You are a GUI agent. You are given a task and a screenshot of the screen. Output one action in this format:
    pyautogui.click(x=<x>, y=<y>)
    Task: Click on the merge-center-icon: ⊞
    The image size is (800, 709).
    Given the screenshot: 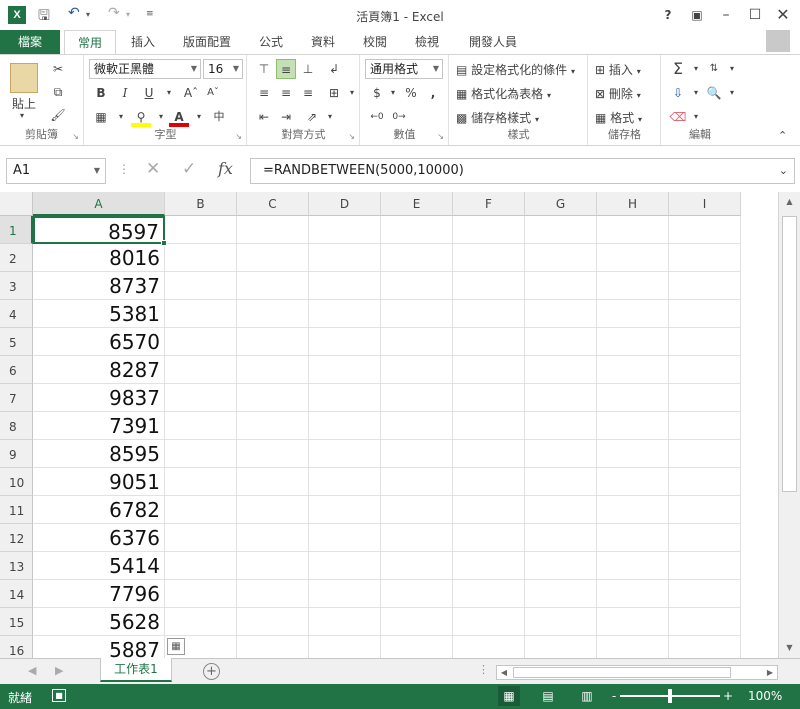 What is the action you would take?
    pyautogui.click(x=334, y=93)
    